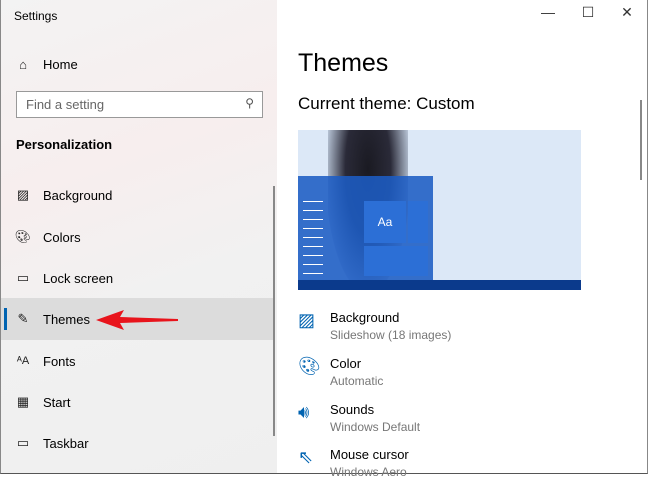 This screenshot has width=648, height=479. What do you see at coordinates (352, 409) in the screenshot?
I see `setting-title: Sounds` at bounding box center [352, 409].